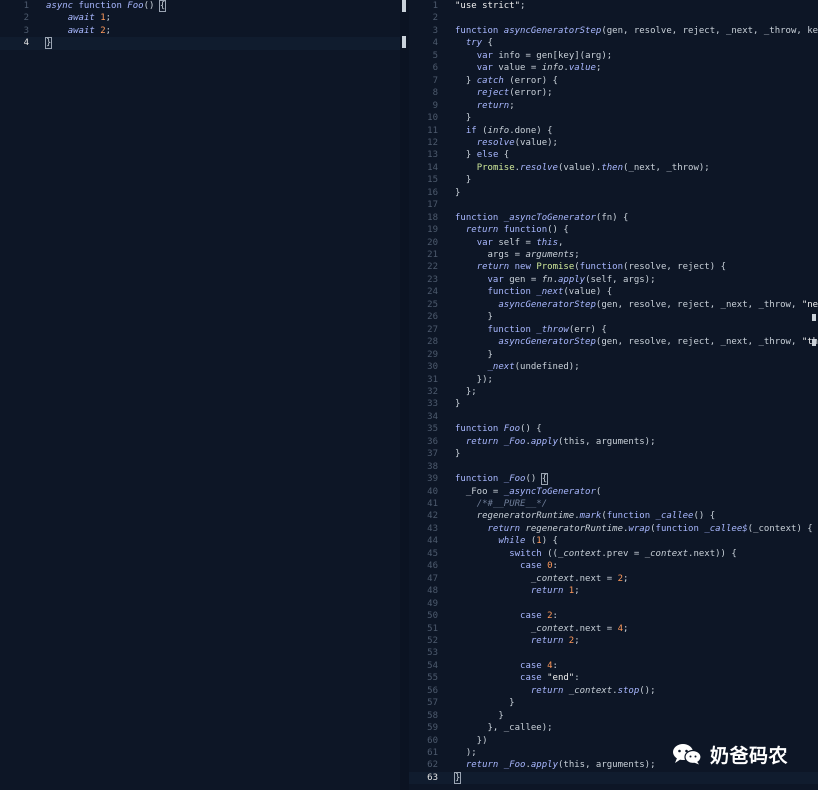 The height and width of the screenshot is (790, 818). Describe the element at coordinates (502, 479) in the screenshot. I see `code-text: function _Foo() {` at that location.